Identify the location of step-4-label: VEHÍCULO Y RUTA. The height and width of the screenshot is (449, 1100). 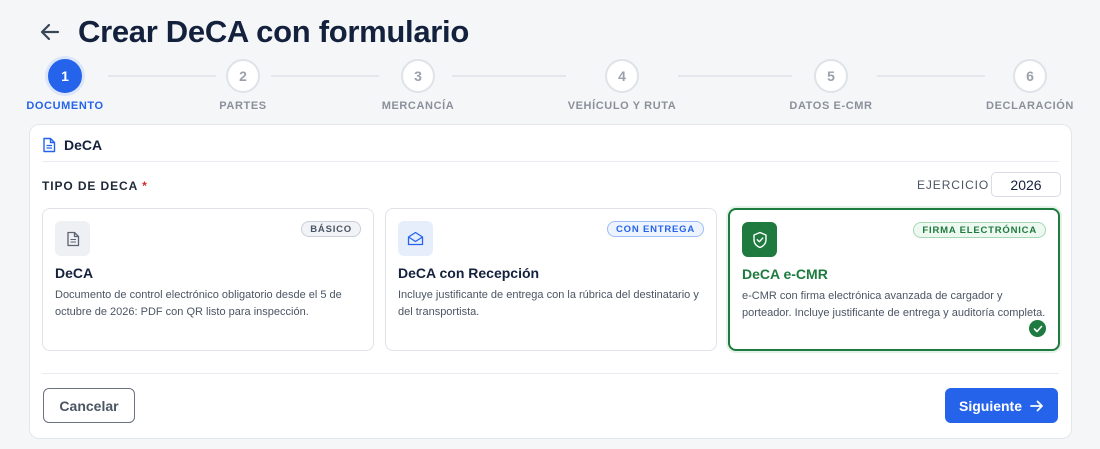
(622, 106).